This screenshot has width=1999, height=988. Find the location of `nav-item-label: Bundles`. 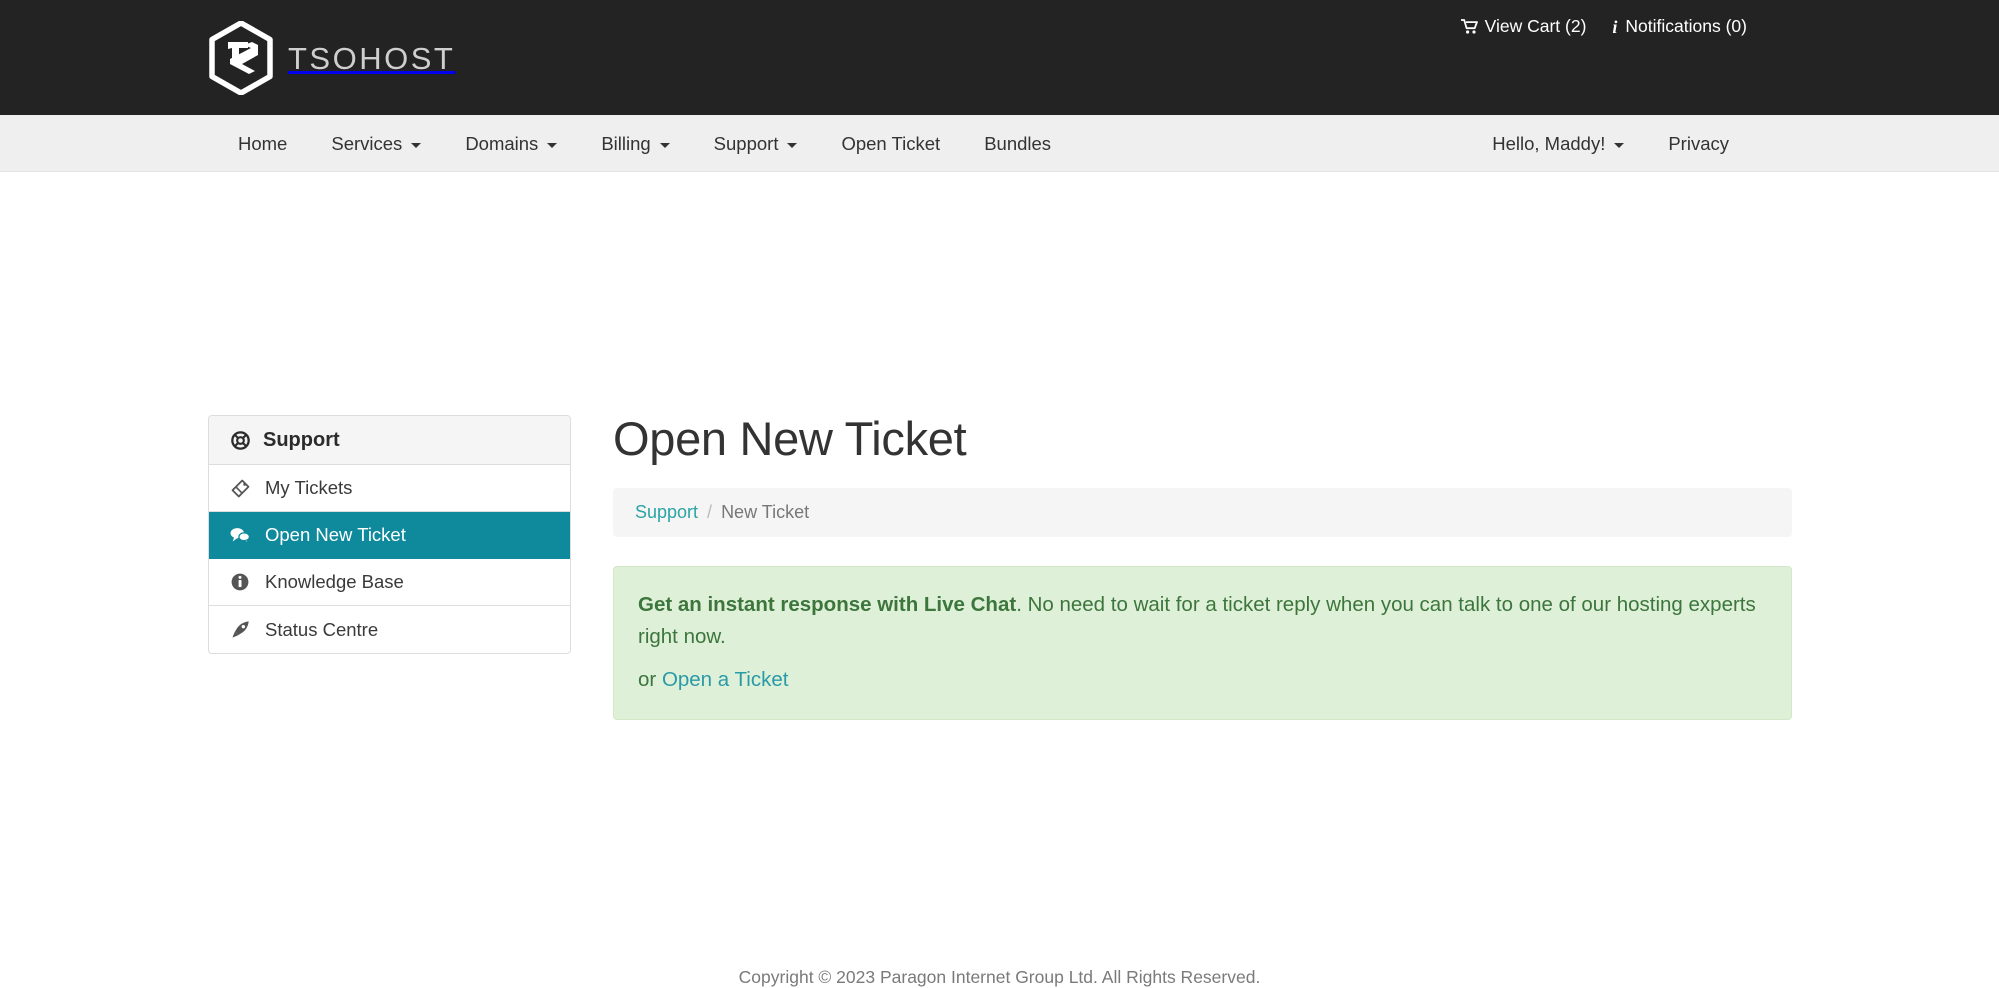

nav-item-label: Bundles is located at coordinates (1018, 143).